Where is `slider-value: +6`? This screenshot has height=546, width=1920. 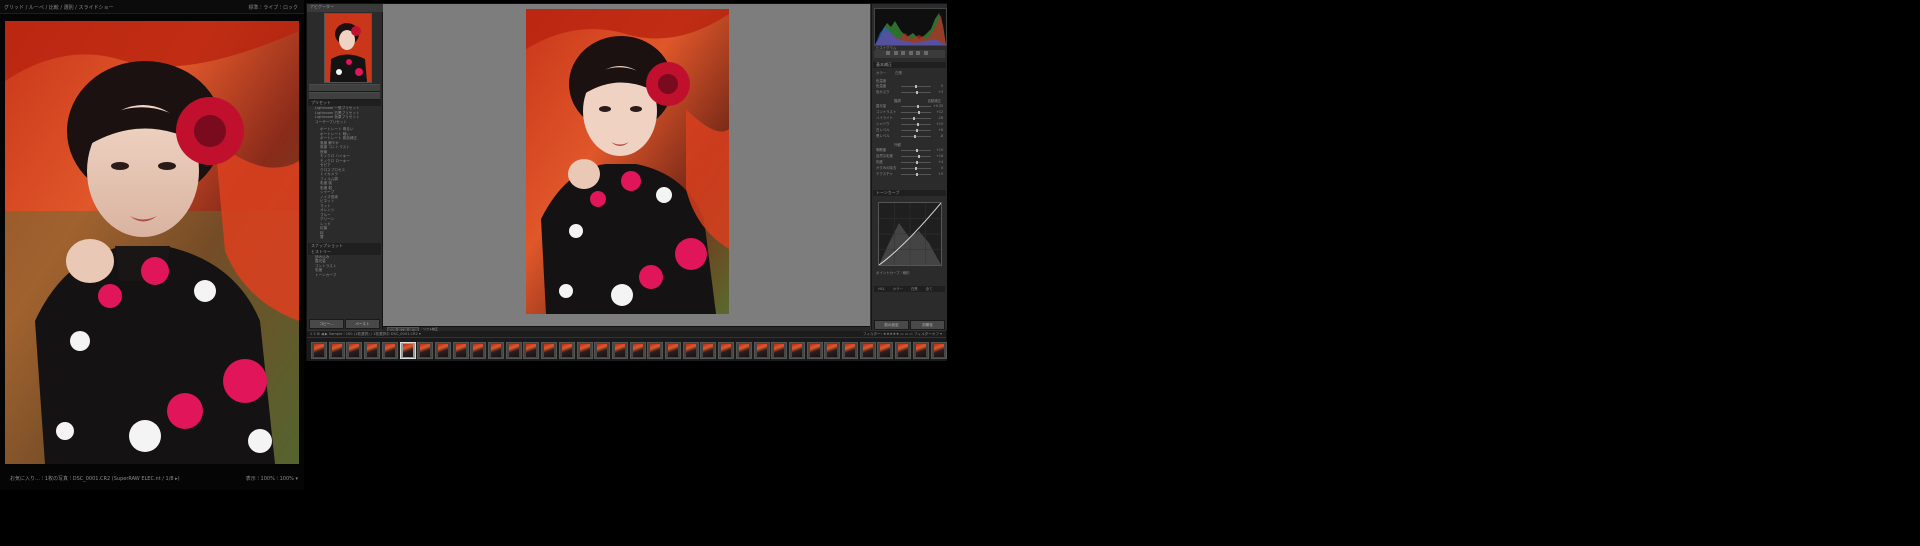 slider-value: +6 is located at coordinates (940, 130).